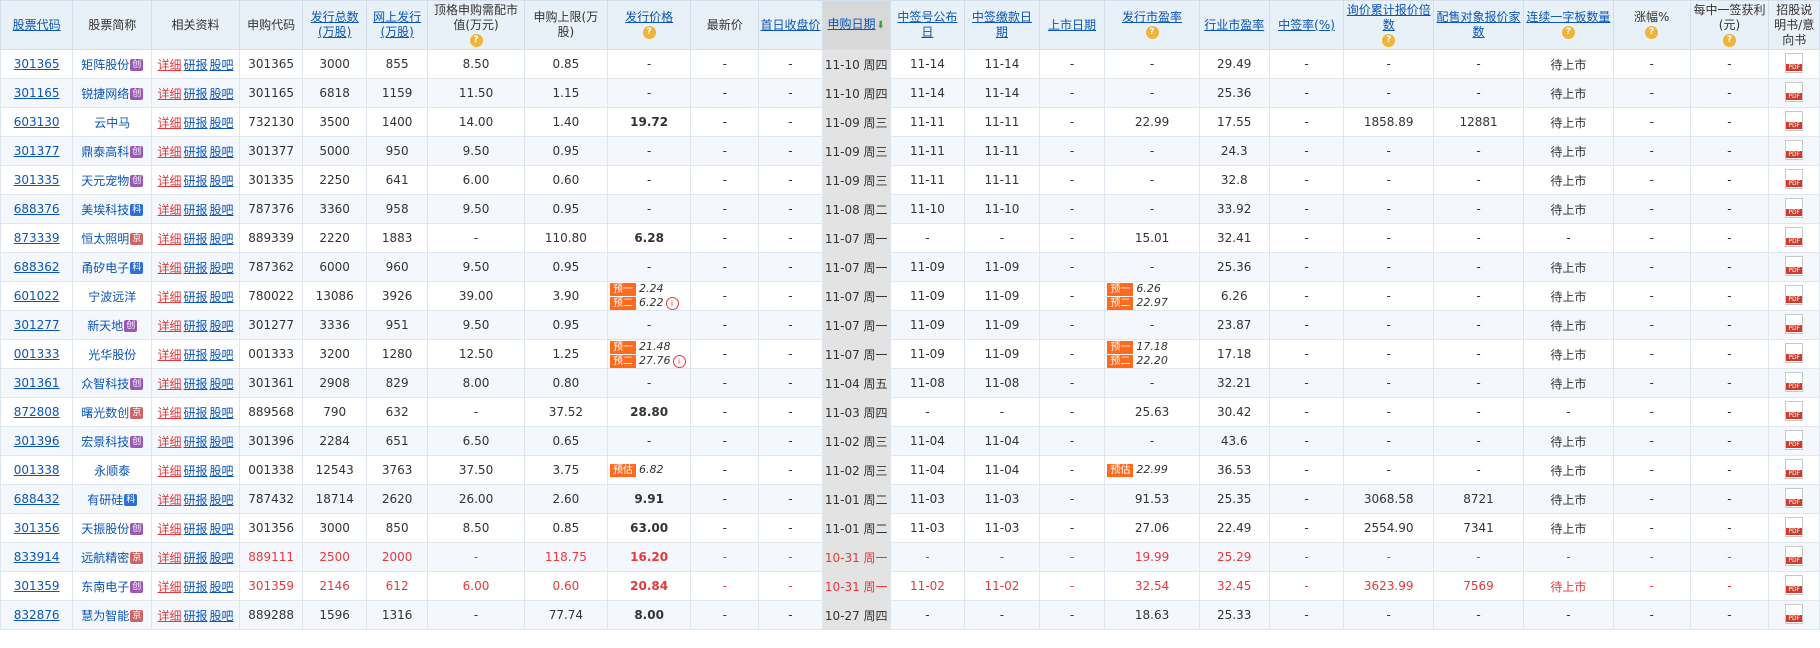  I want to click on stock-code-link: 603130, so click(37, 122).